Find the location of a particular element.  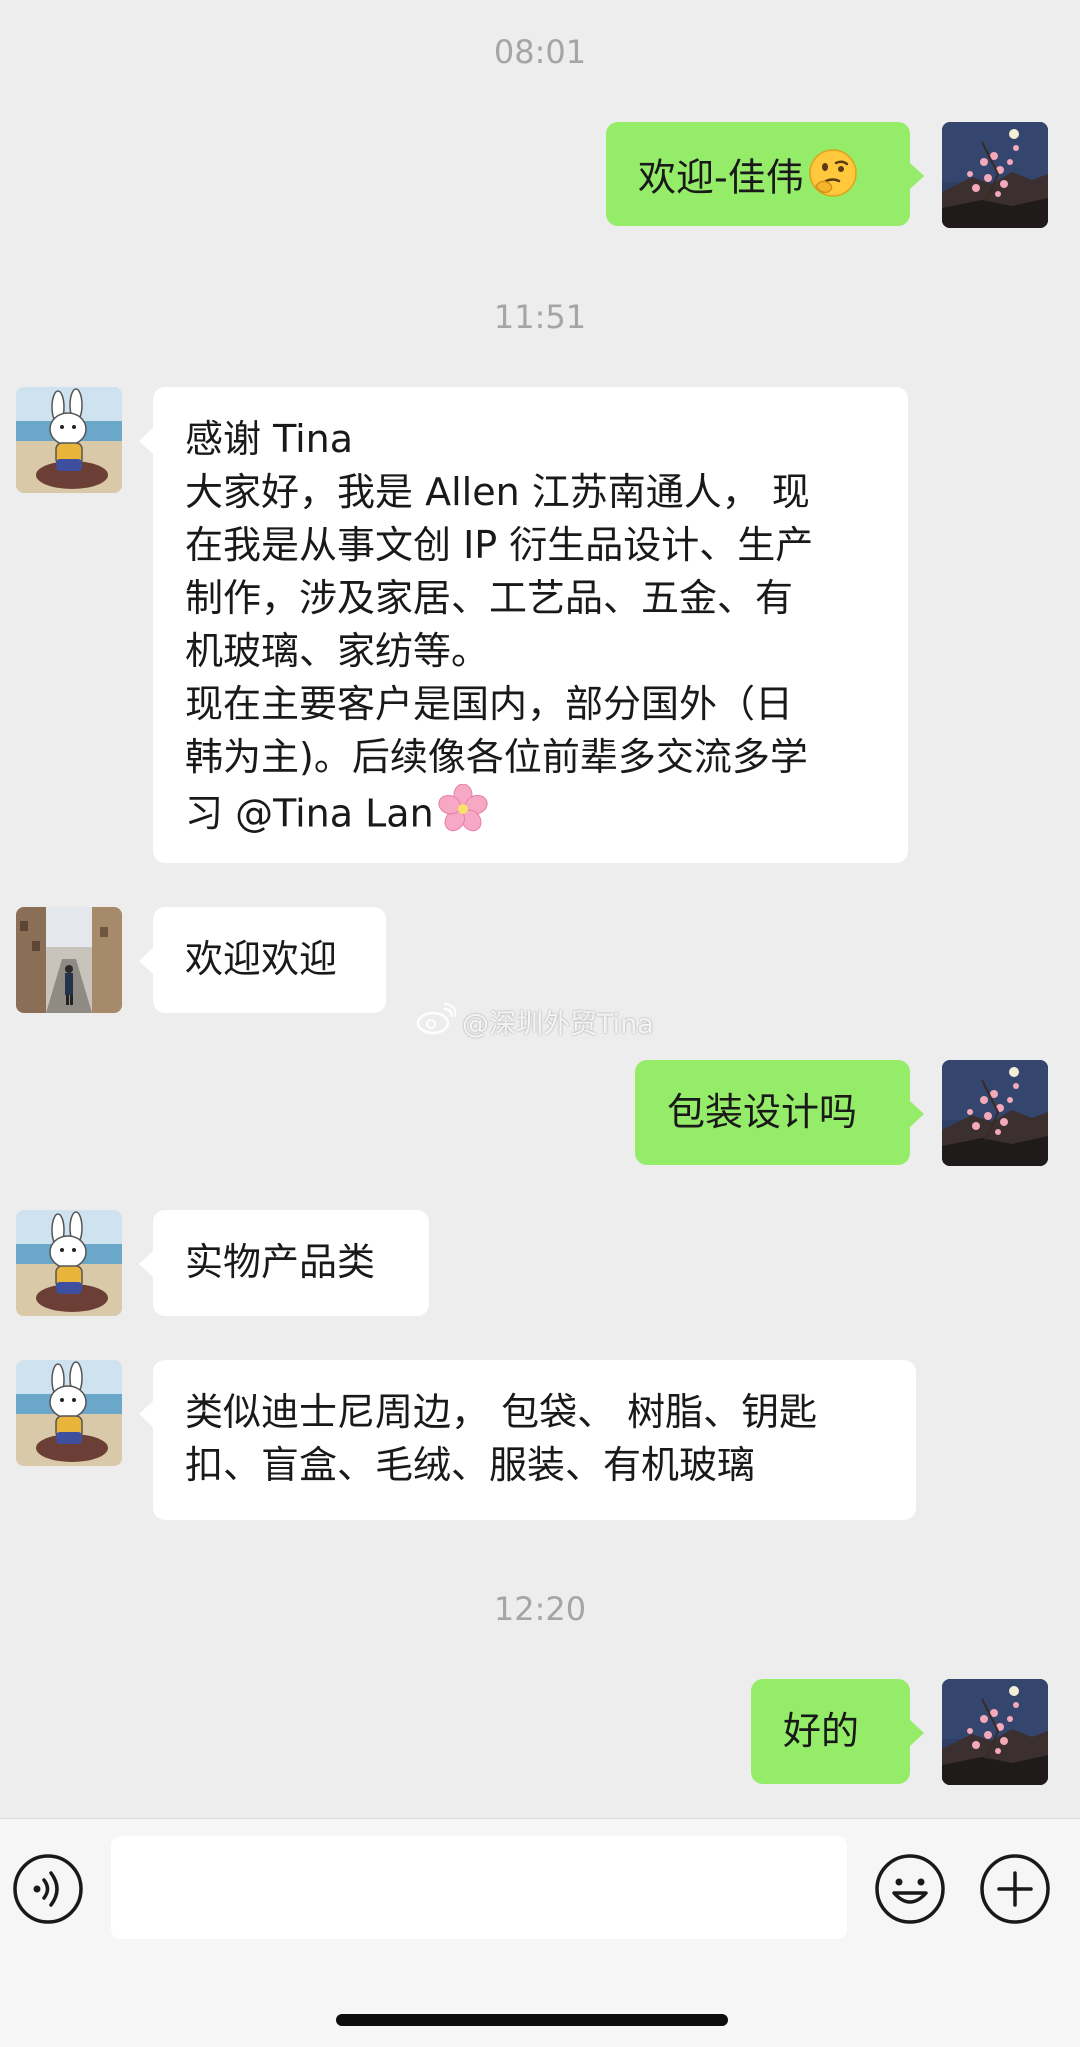

message-line: 扣、盲盒、毛绒、服装、有机玻璃 is located at coordinates (470, 1465).